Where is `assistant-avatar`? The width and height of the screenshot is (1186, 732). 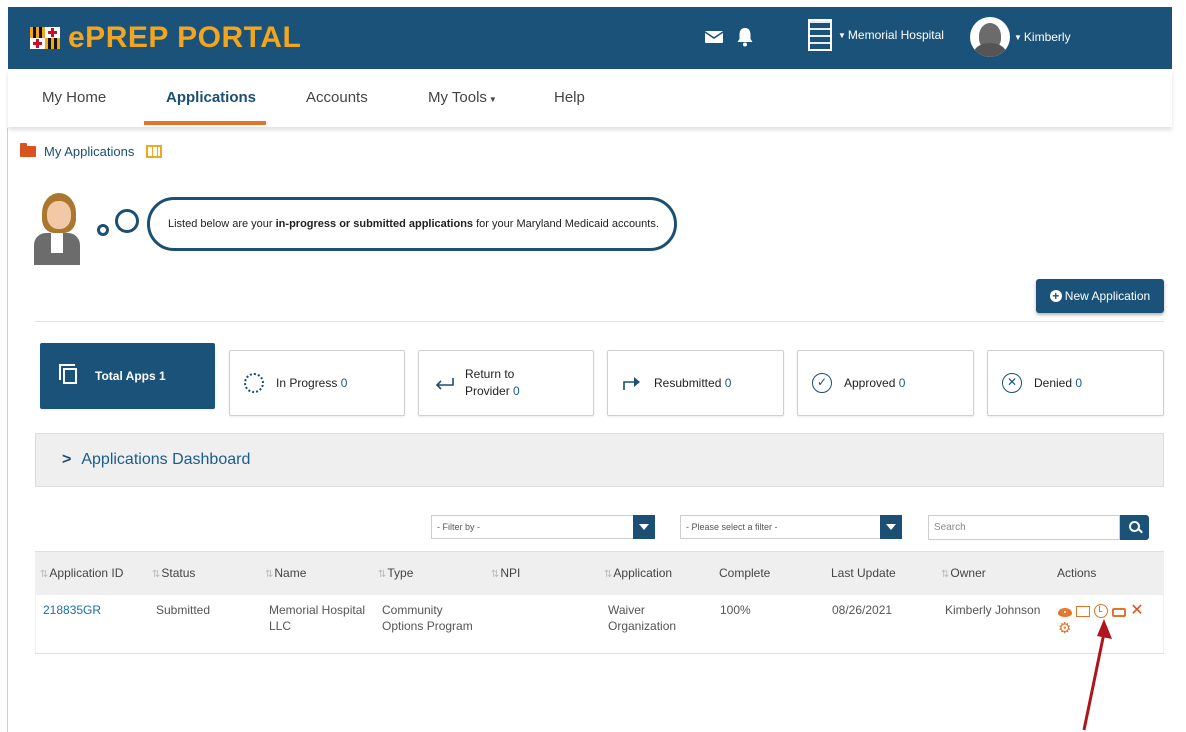
assistant-avatar is located at coordinates (60, 229).